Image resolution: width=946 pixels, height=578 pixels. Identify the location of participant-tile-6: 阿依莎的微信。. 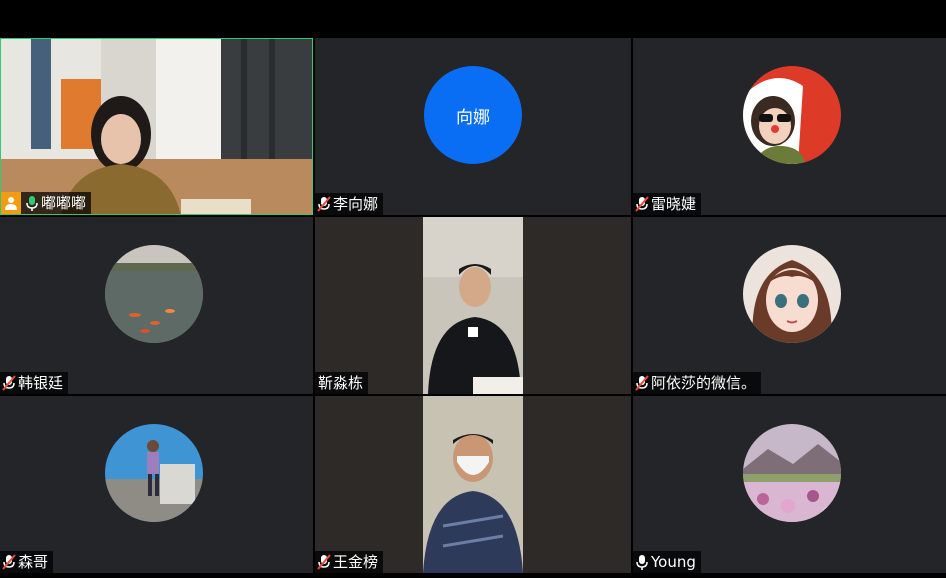
(789, 305).